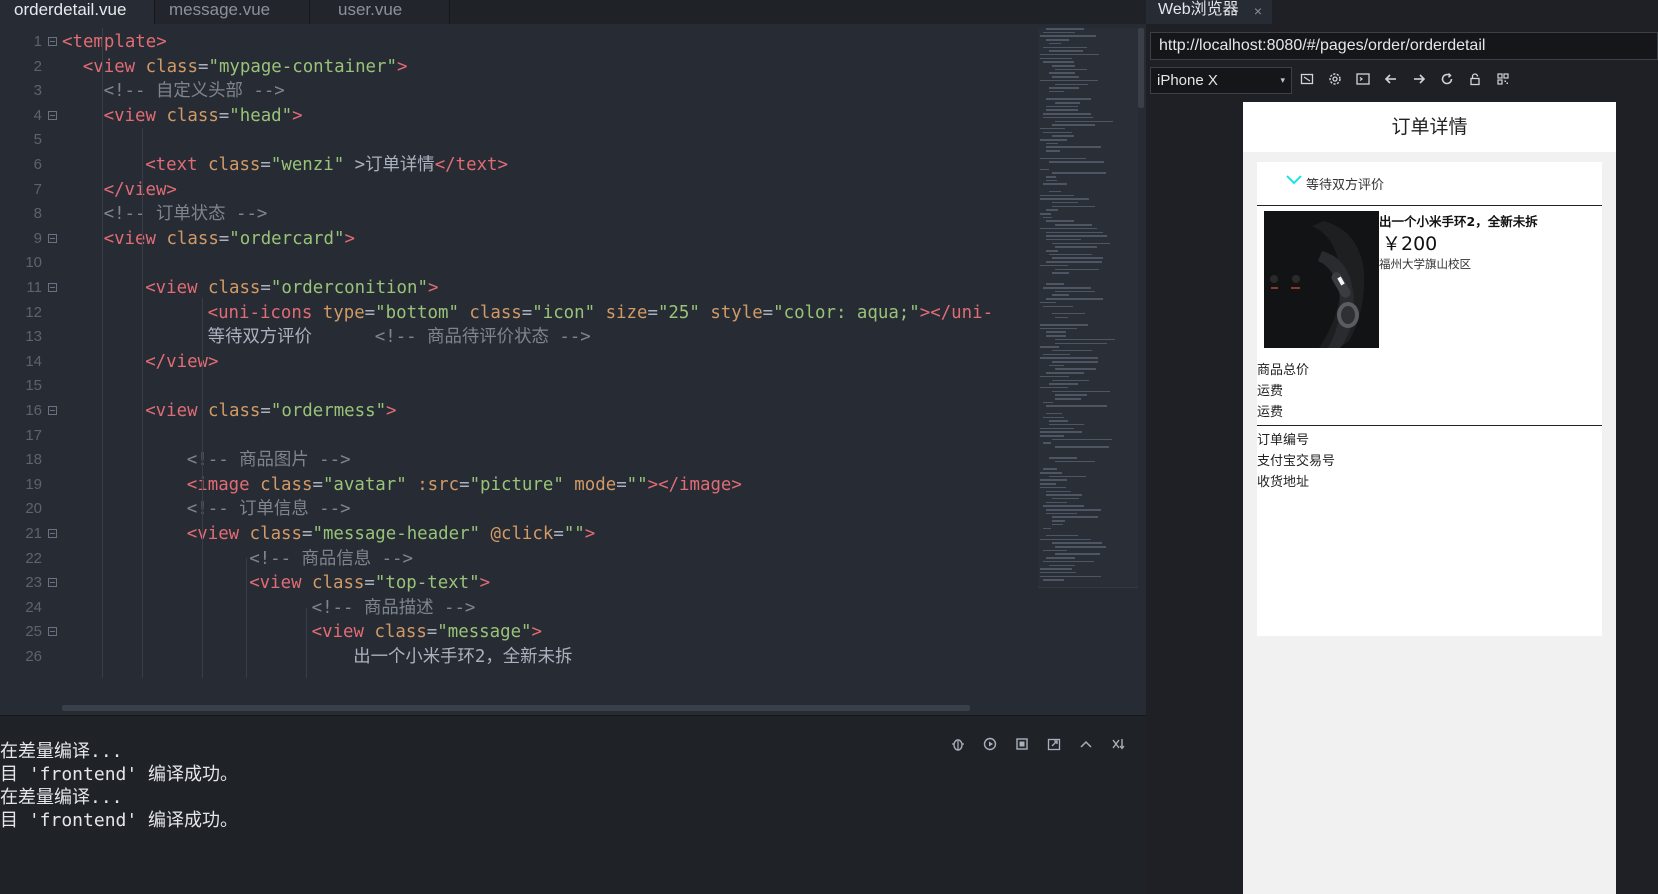  What do you see at coordinates (1022, 744) in the screenshot?
I see `stop-icon` at bounding box center [1022, 744].